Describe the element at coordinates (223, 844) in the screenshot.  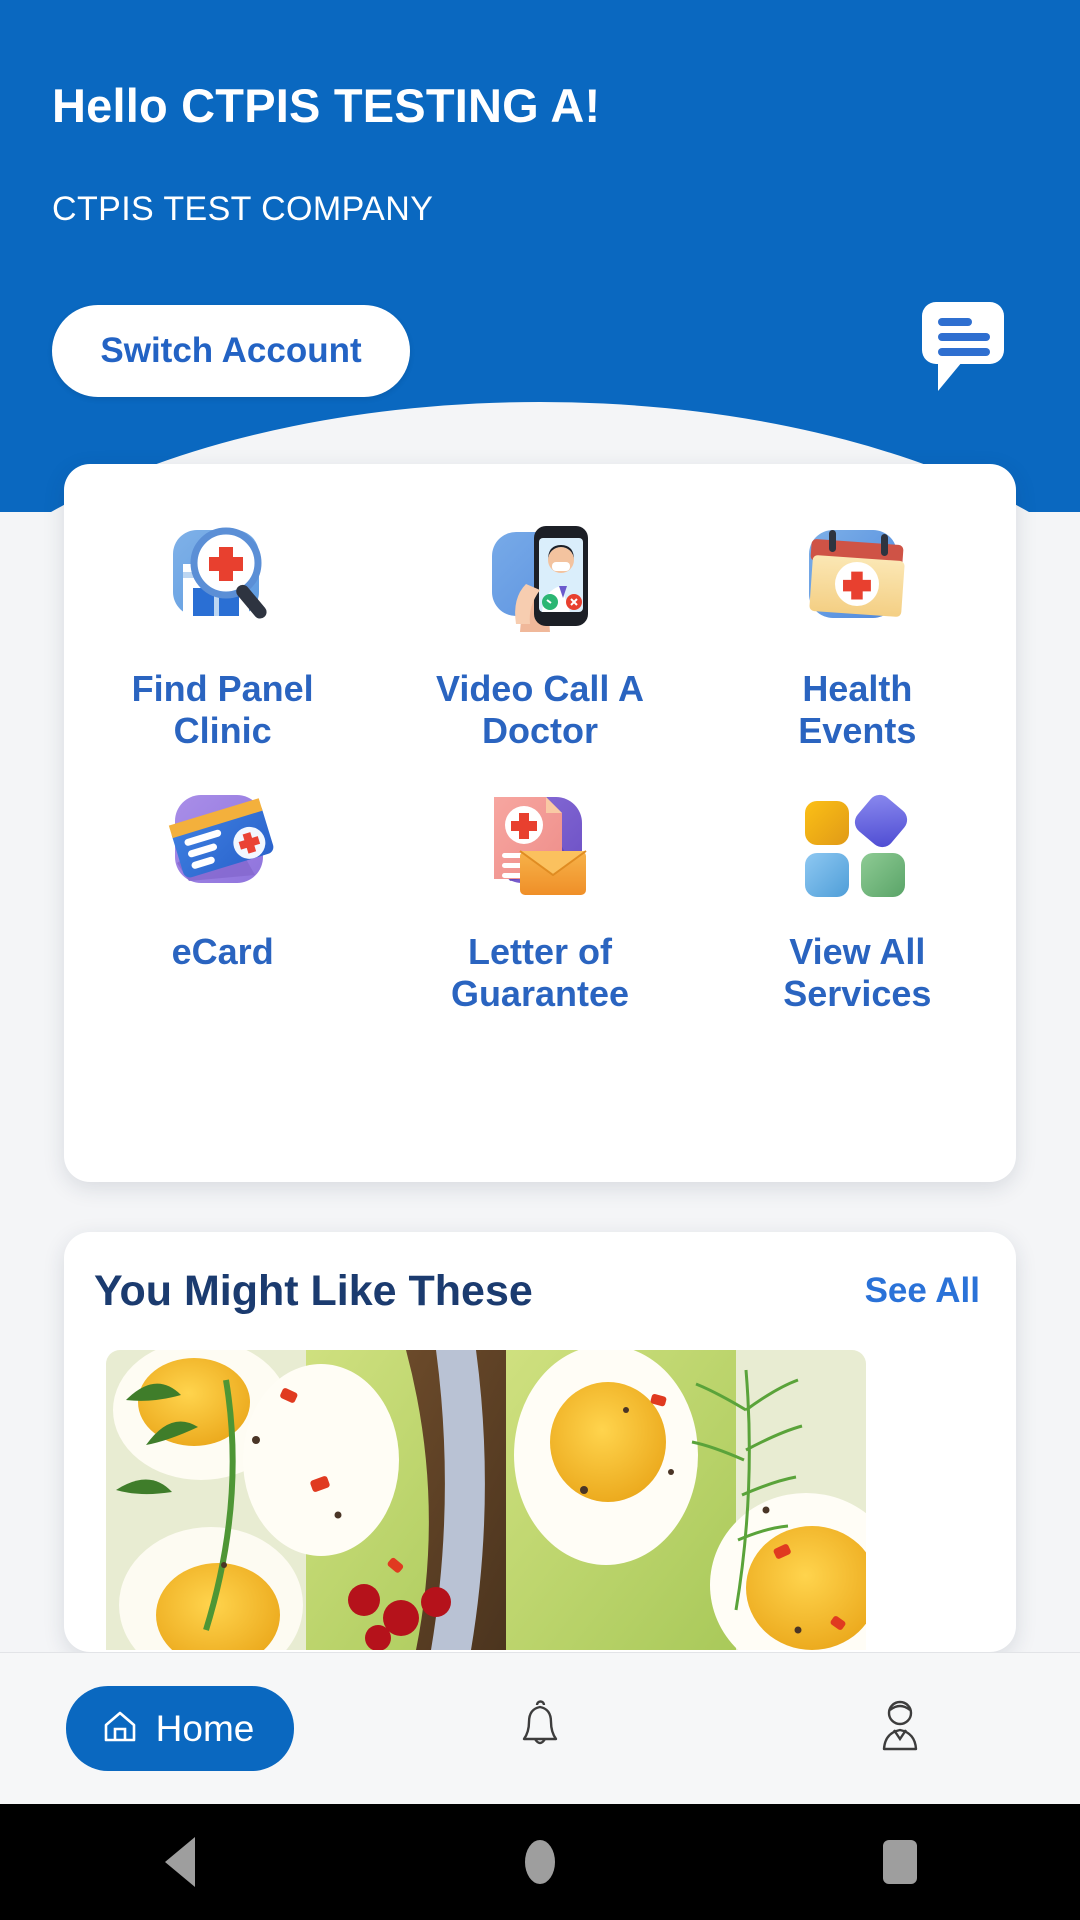
I see `ecard-icon` at that location.